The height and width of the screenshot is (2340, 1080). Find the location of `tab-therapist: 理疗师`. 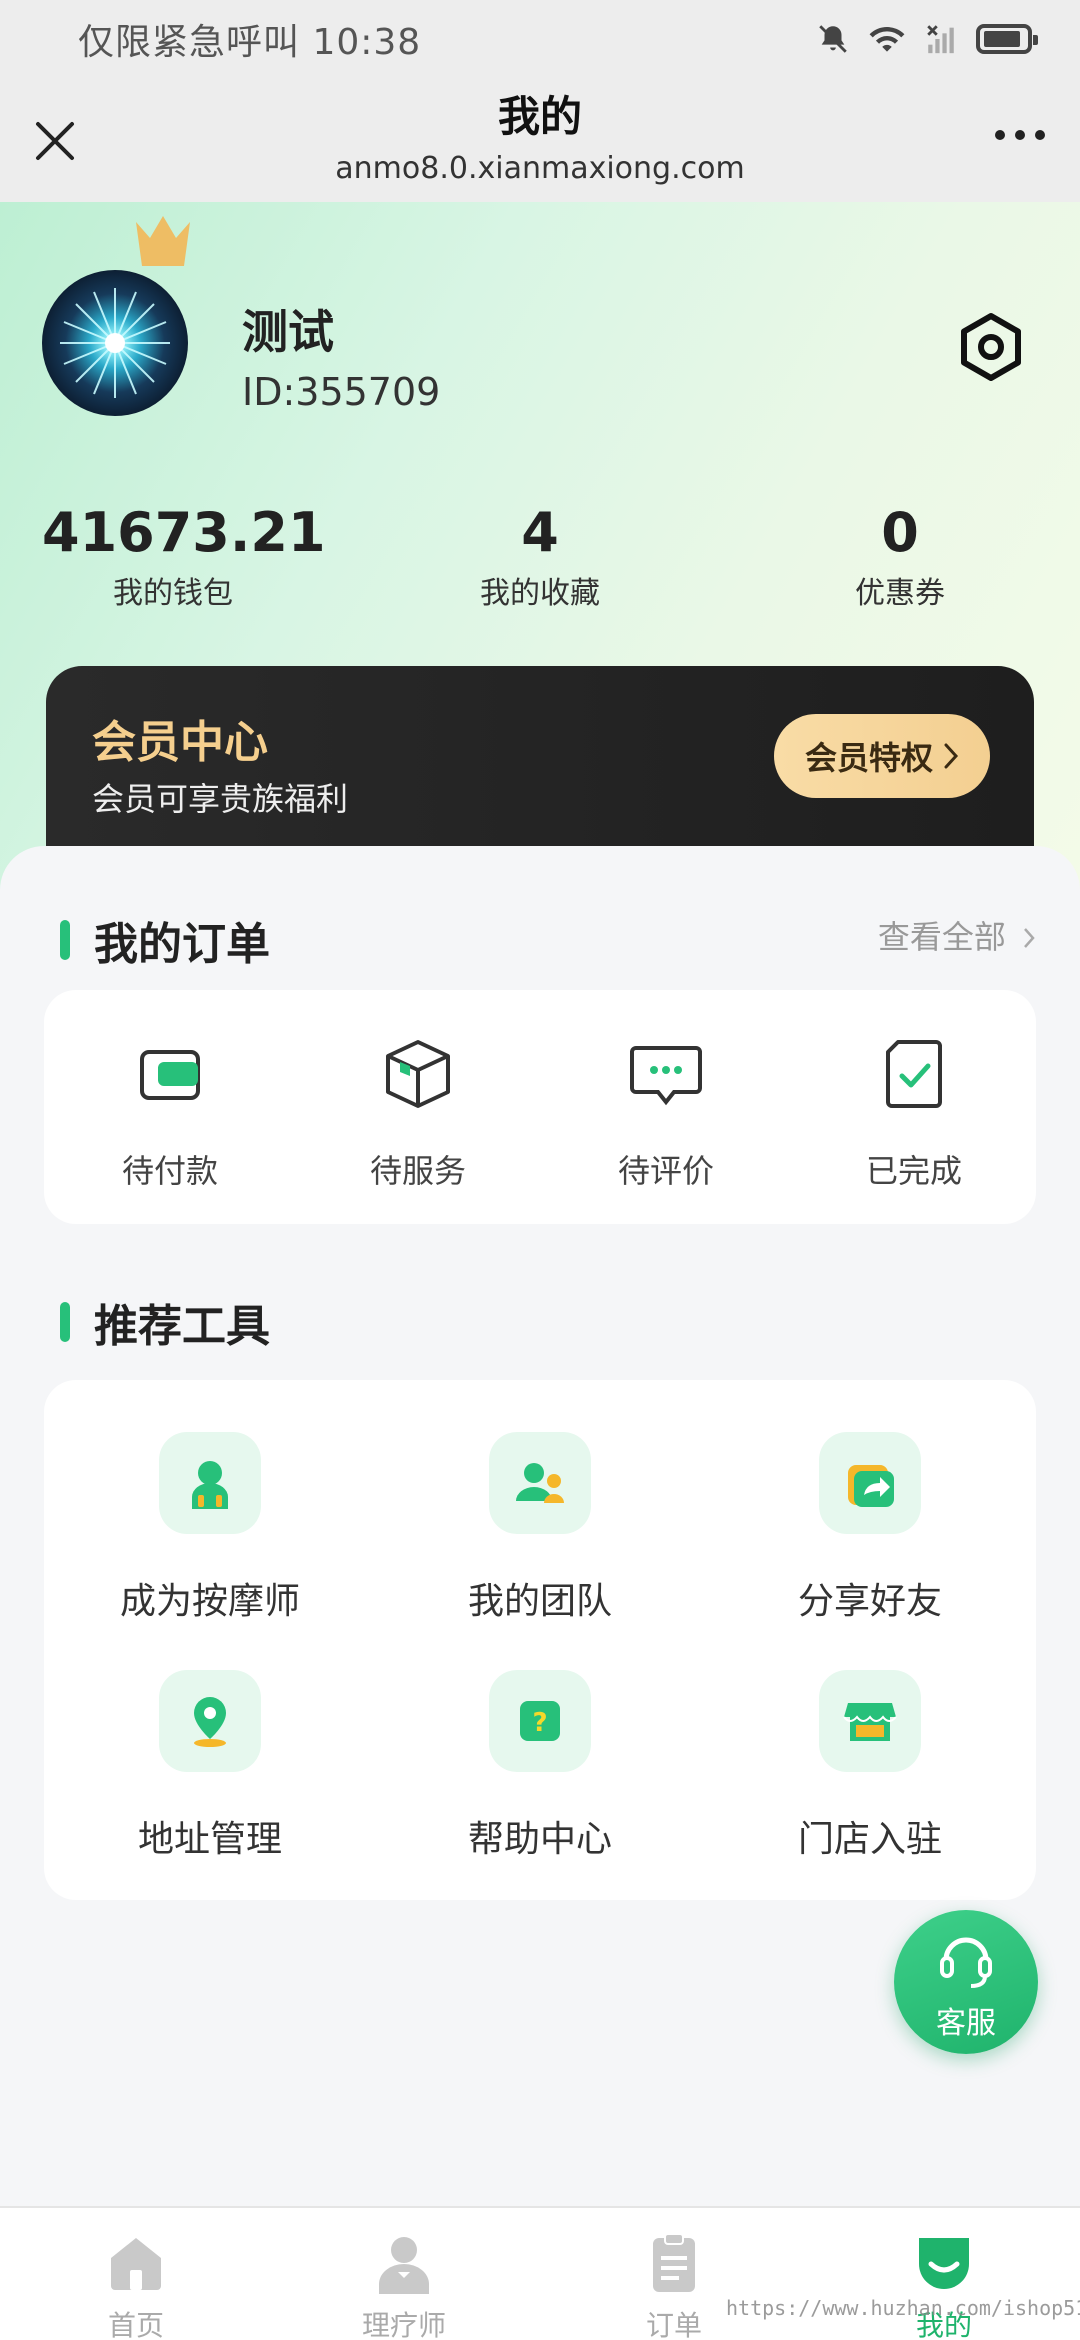

tab-therapist: 理疗师 is located at coordinates (404, 2274).